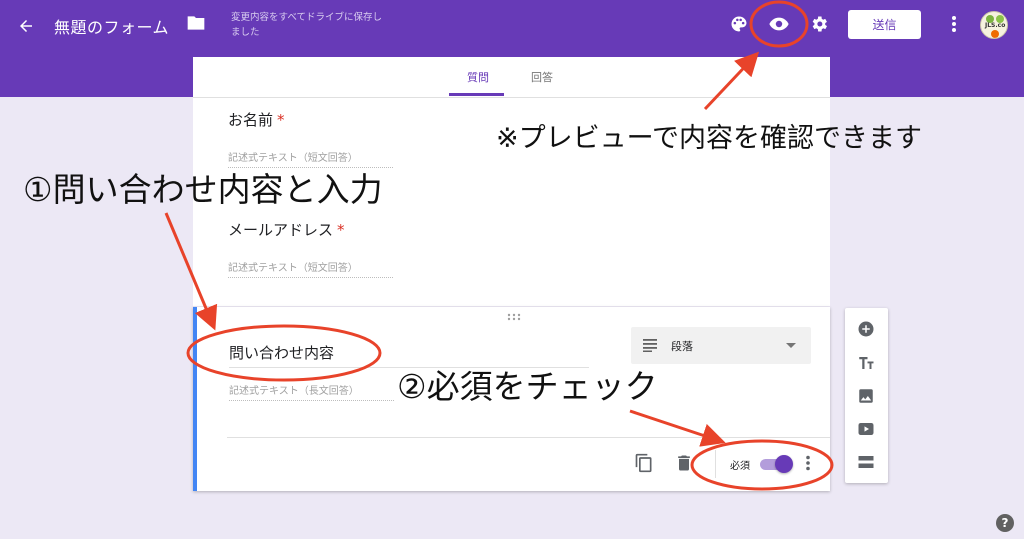 The image size is (1024, 539). Describe the element at coordinates (884, 24) in the screenshot. I see `send-button: 送信` at that location.